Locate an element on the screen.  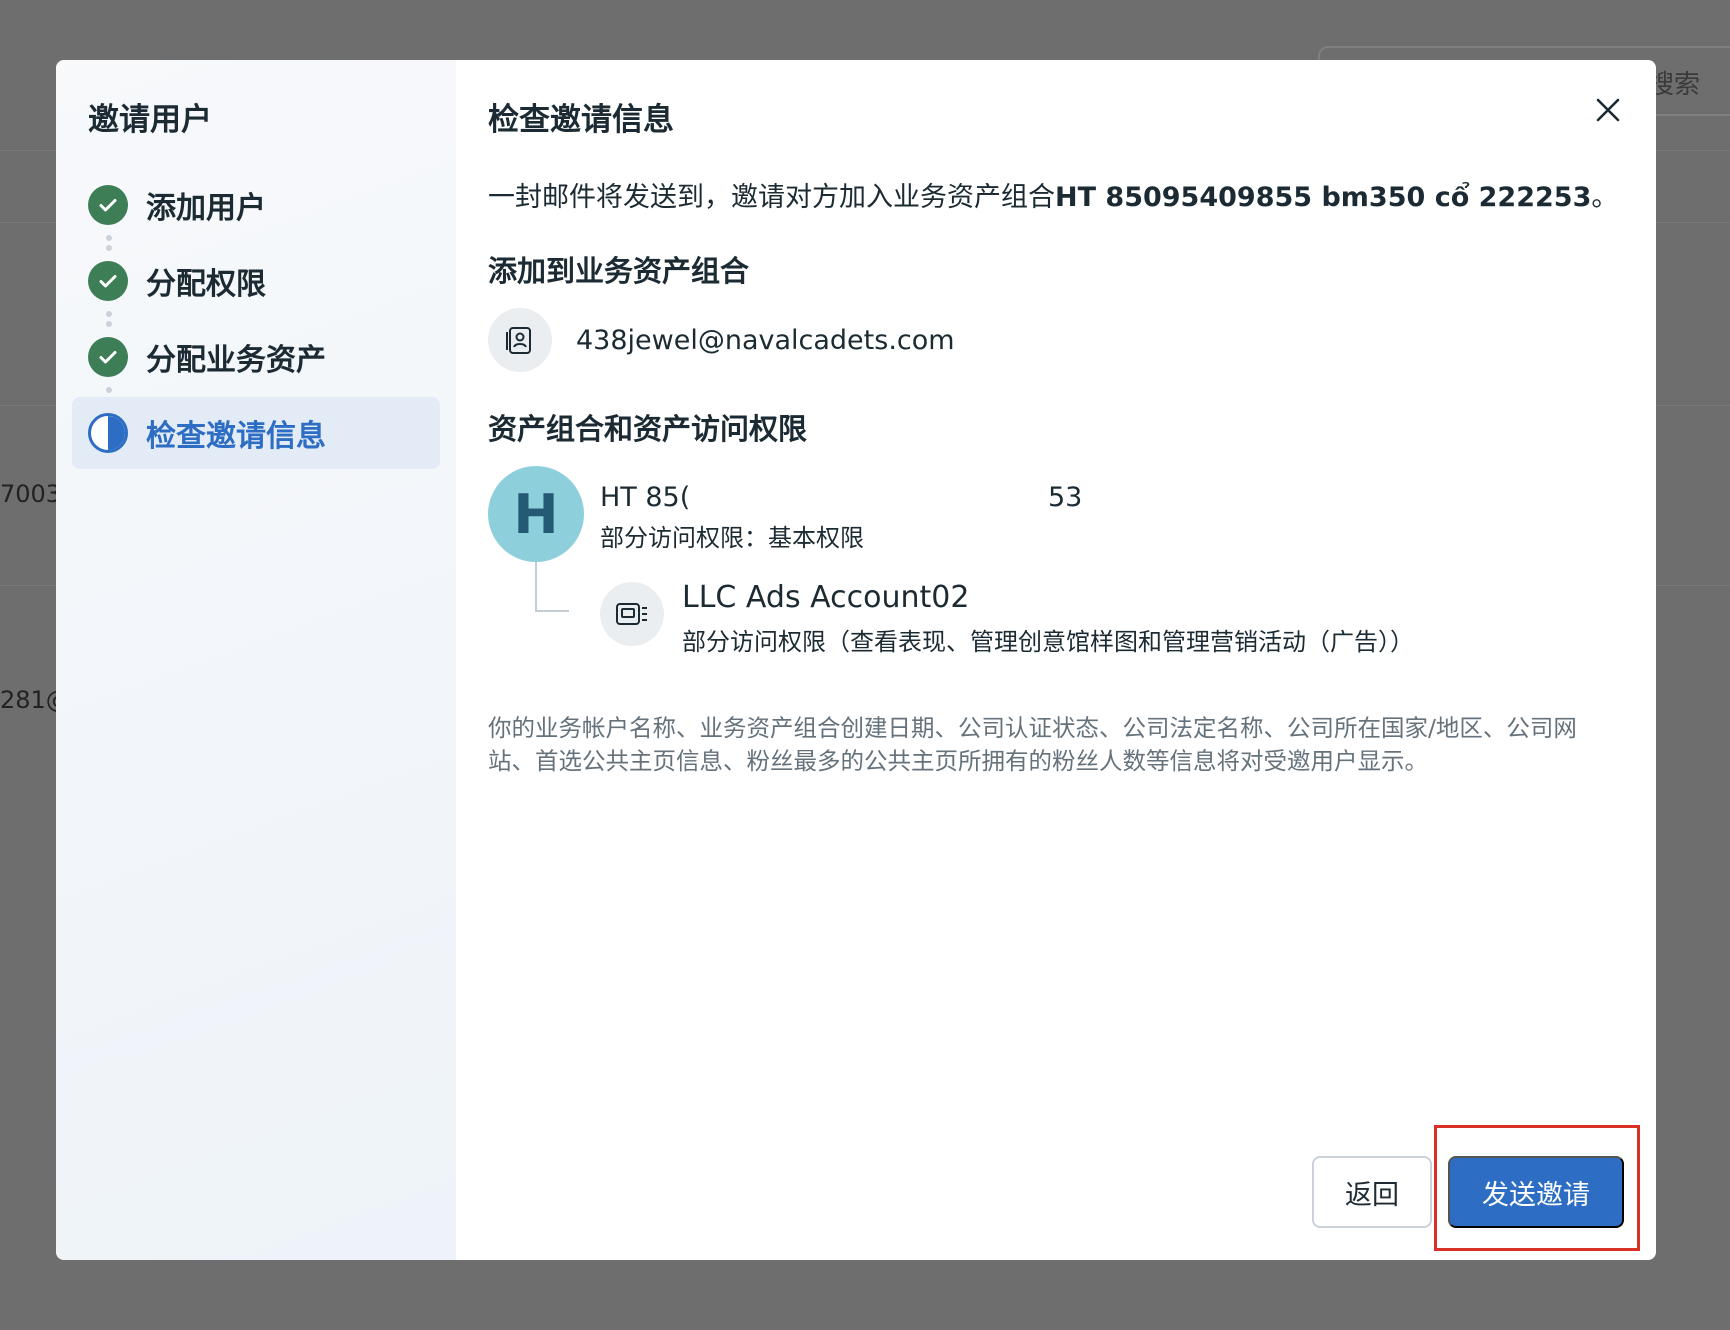
portfolio-name-suffix: 53 is located at coordinates (1065, 497).